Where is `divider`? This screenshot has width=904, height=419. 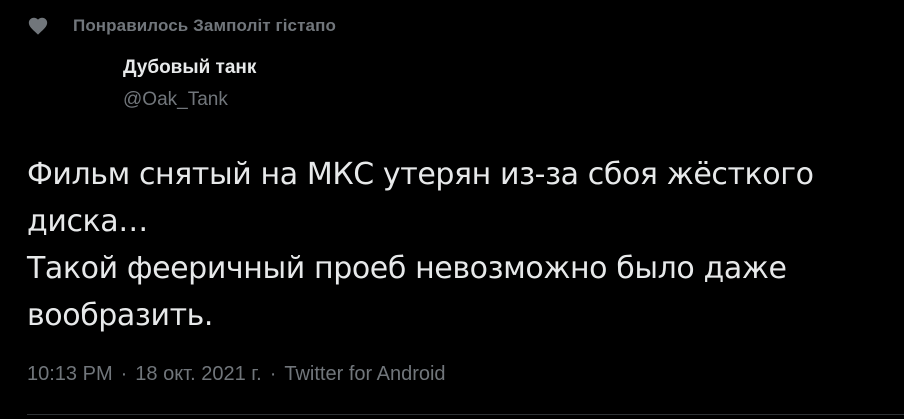
divider is located at coordinates (465, 414).